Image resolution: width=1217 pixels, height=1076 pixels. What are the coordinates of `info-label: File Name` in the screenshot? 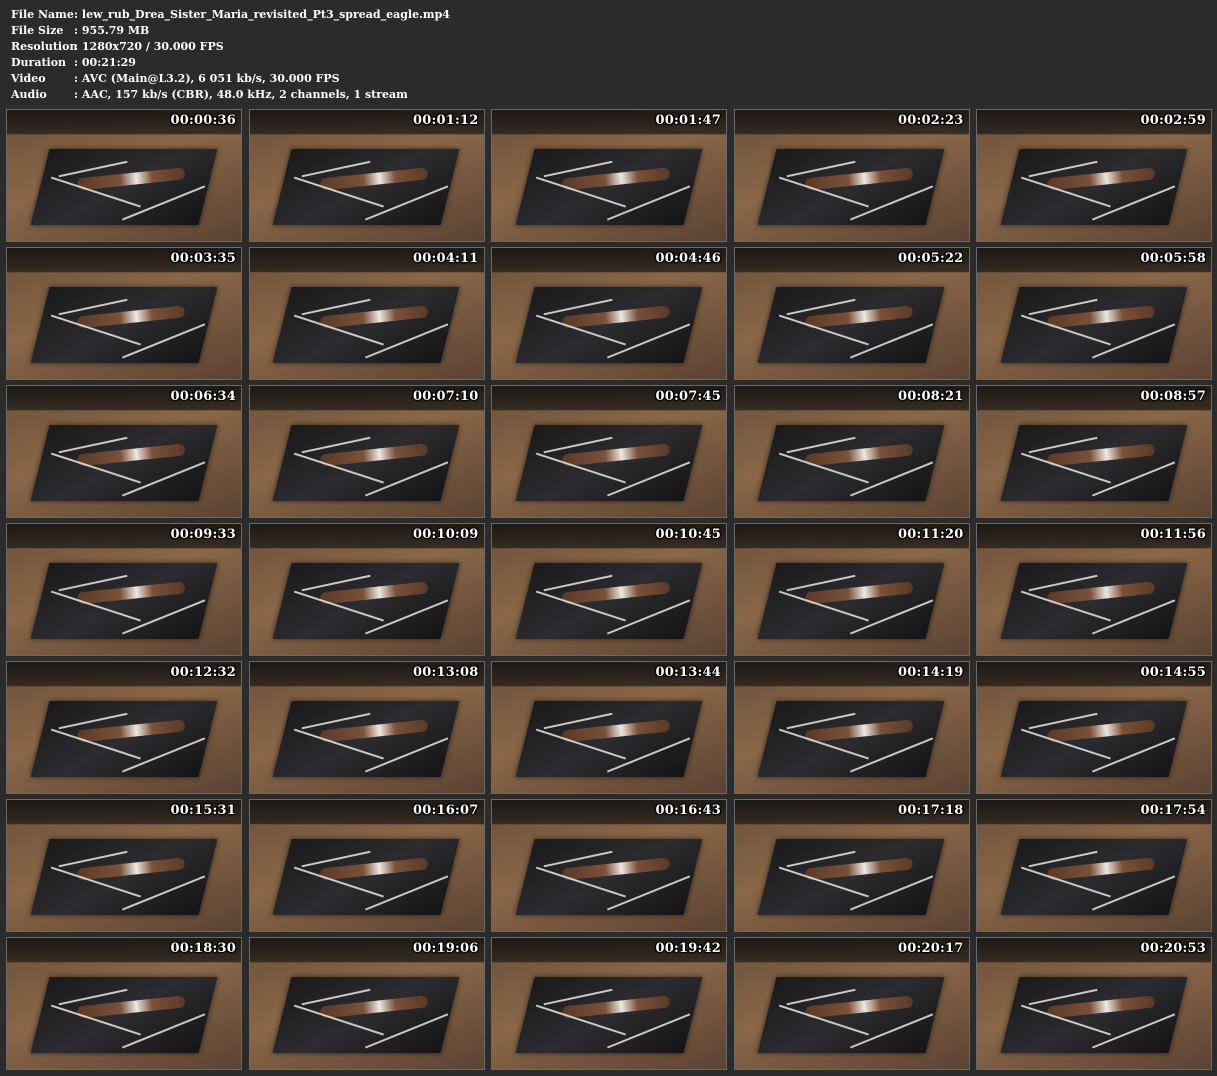 It's located at (42, 14).